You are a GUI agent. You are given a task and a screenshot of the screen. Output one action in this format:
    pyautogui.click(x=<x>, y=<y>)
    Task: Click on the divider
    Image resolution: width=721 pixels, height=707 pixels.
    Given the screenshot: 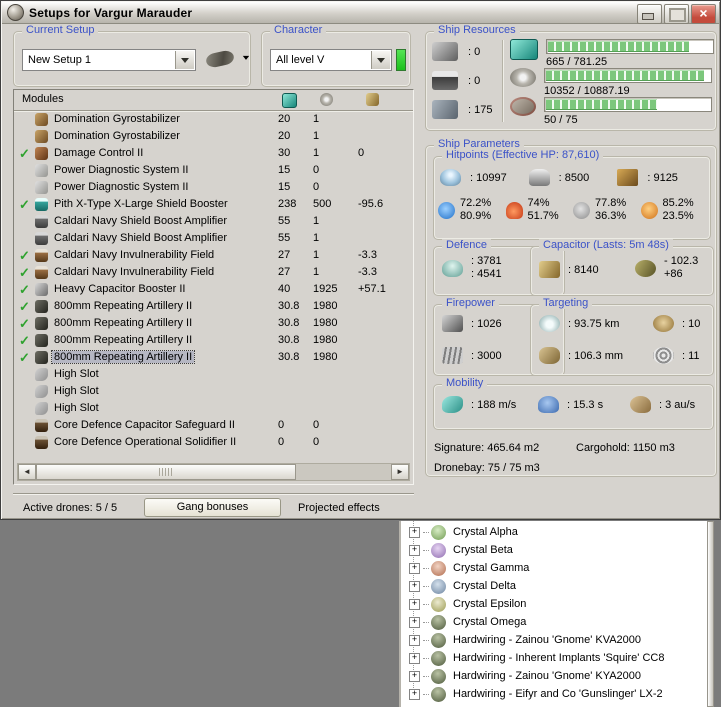 What is the action you would take?
    pyautogui.click(x=213, y=494)
    